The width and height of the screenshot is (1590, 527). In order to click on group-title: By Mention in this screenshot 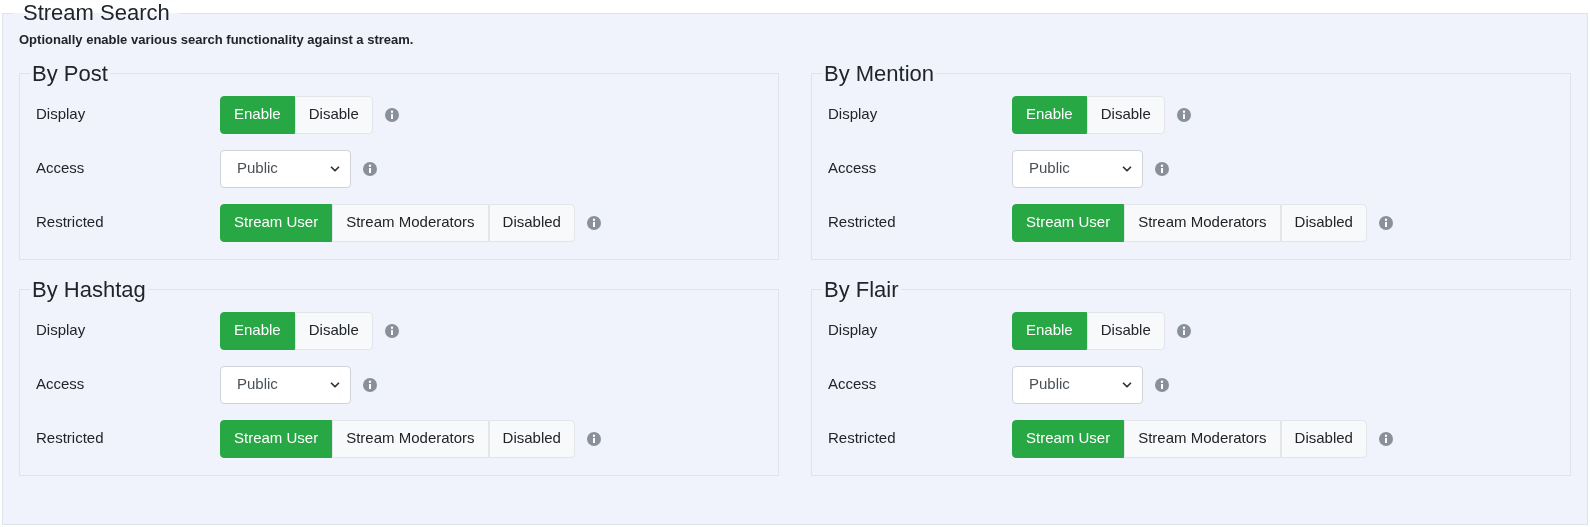, I will do `click(879, 73)`.